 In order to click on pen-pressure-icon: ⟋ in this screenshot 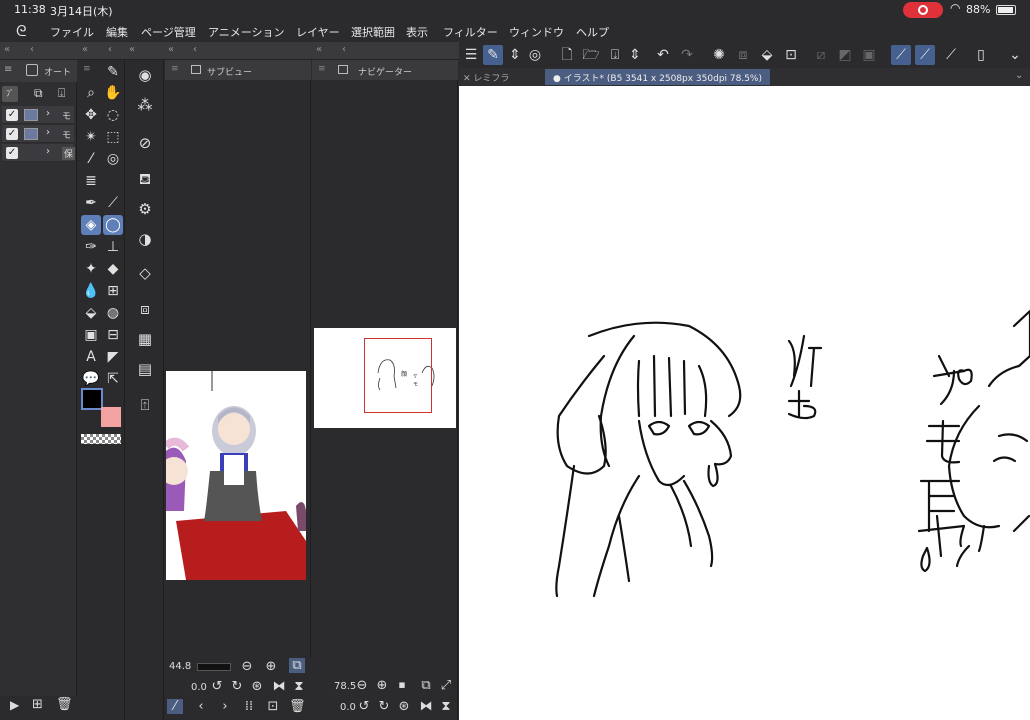, I will do `click(901, 55)`.